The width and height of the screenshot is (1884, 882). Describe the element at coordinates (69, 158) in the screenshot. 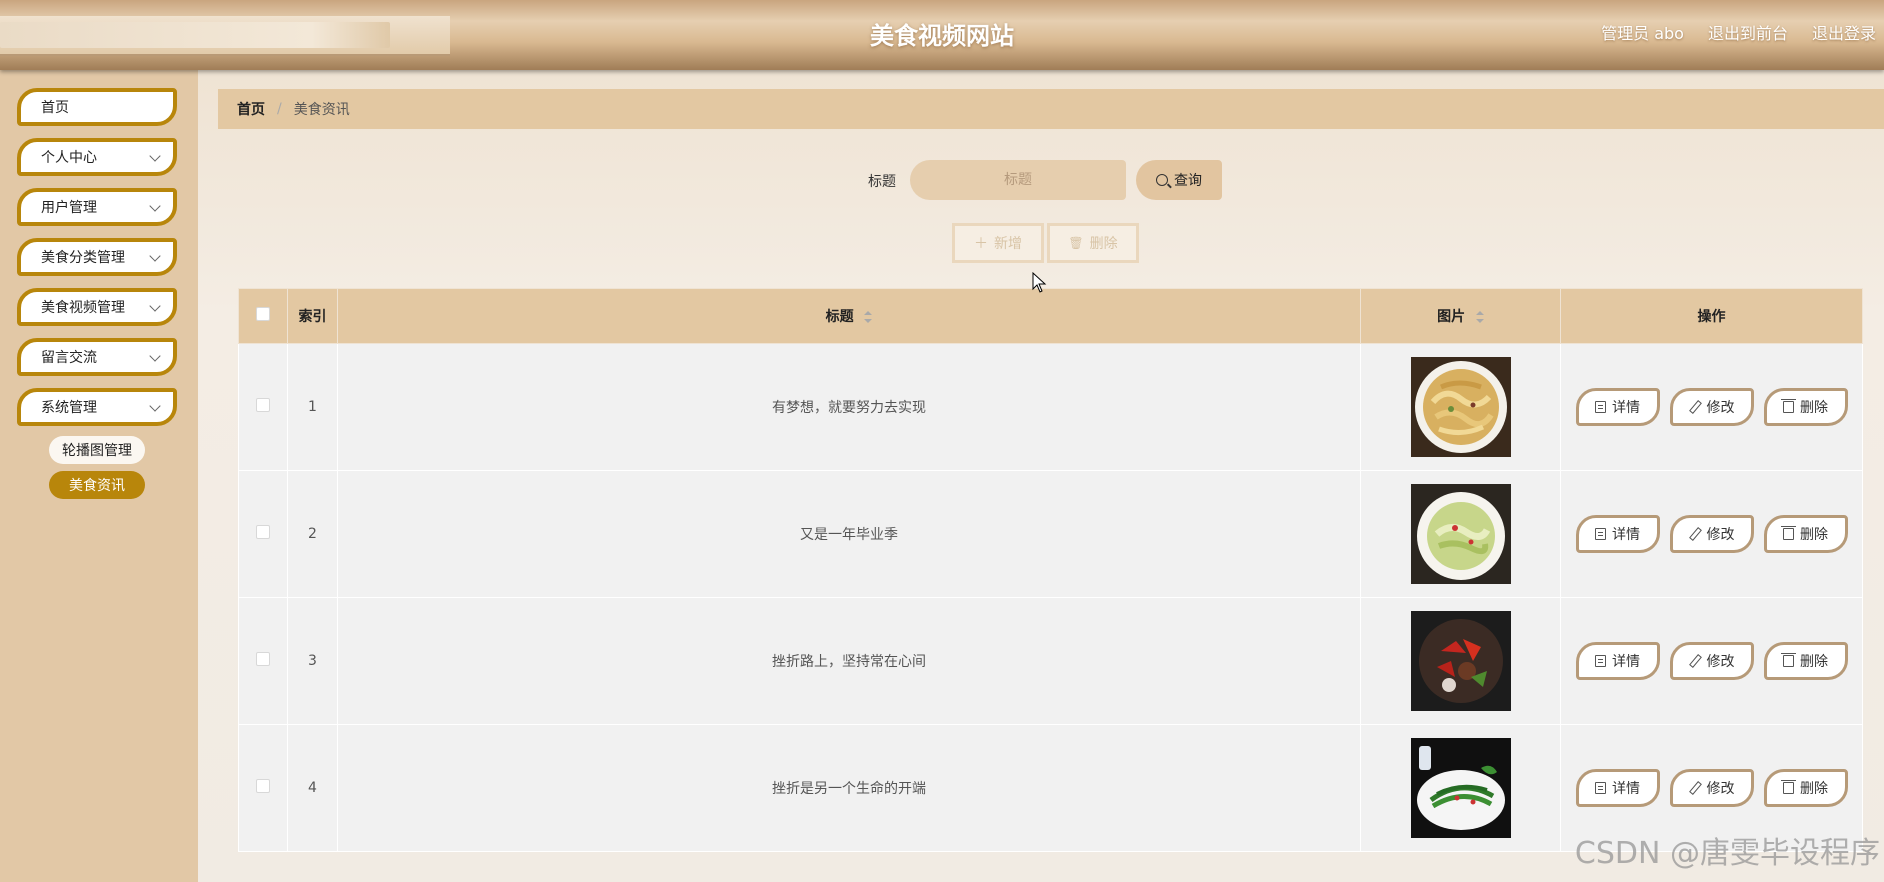

I see `sidebar-item-label: 个人中心` at that location.